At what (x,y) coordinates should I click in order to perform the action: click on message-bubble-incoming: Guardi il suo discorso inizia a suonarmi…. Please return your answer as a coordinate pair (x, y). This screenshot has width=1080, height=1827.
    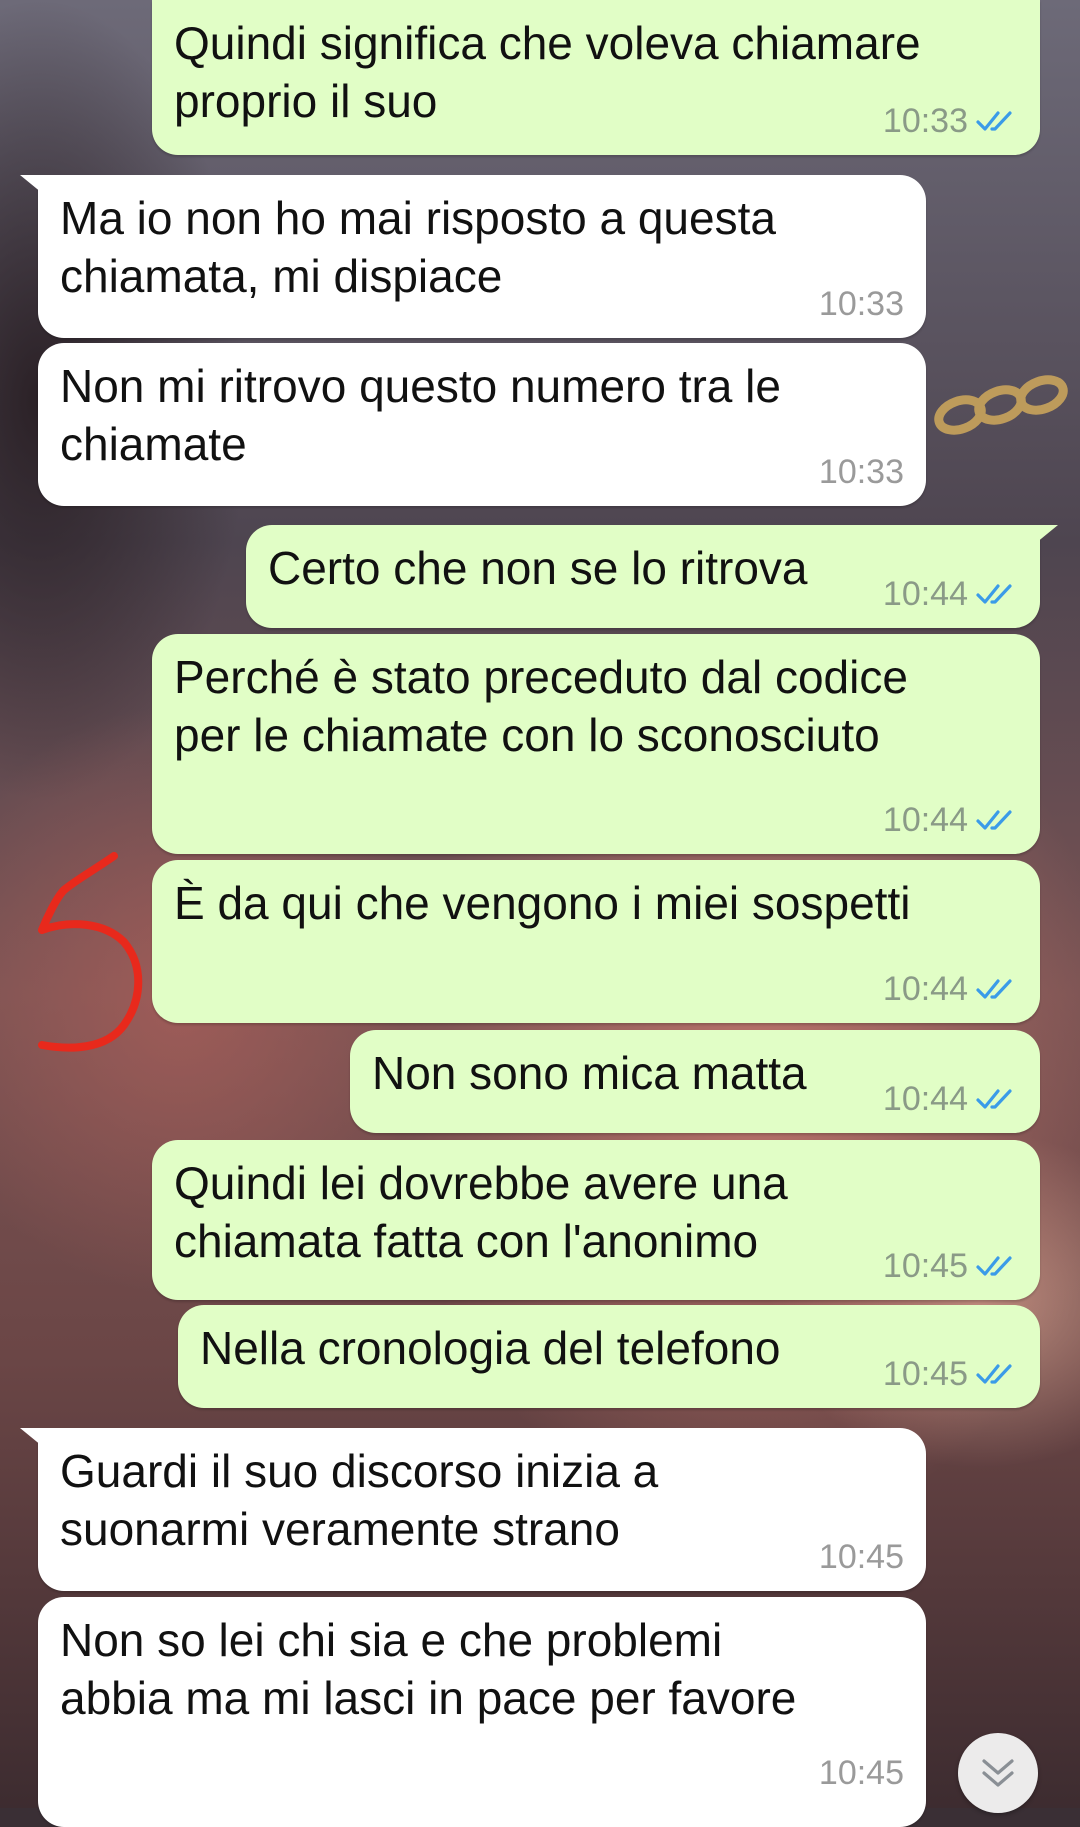
    Looking at the image, I should click on (473, 1509).